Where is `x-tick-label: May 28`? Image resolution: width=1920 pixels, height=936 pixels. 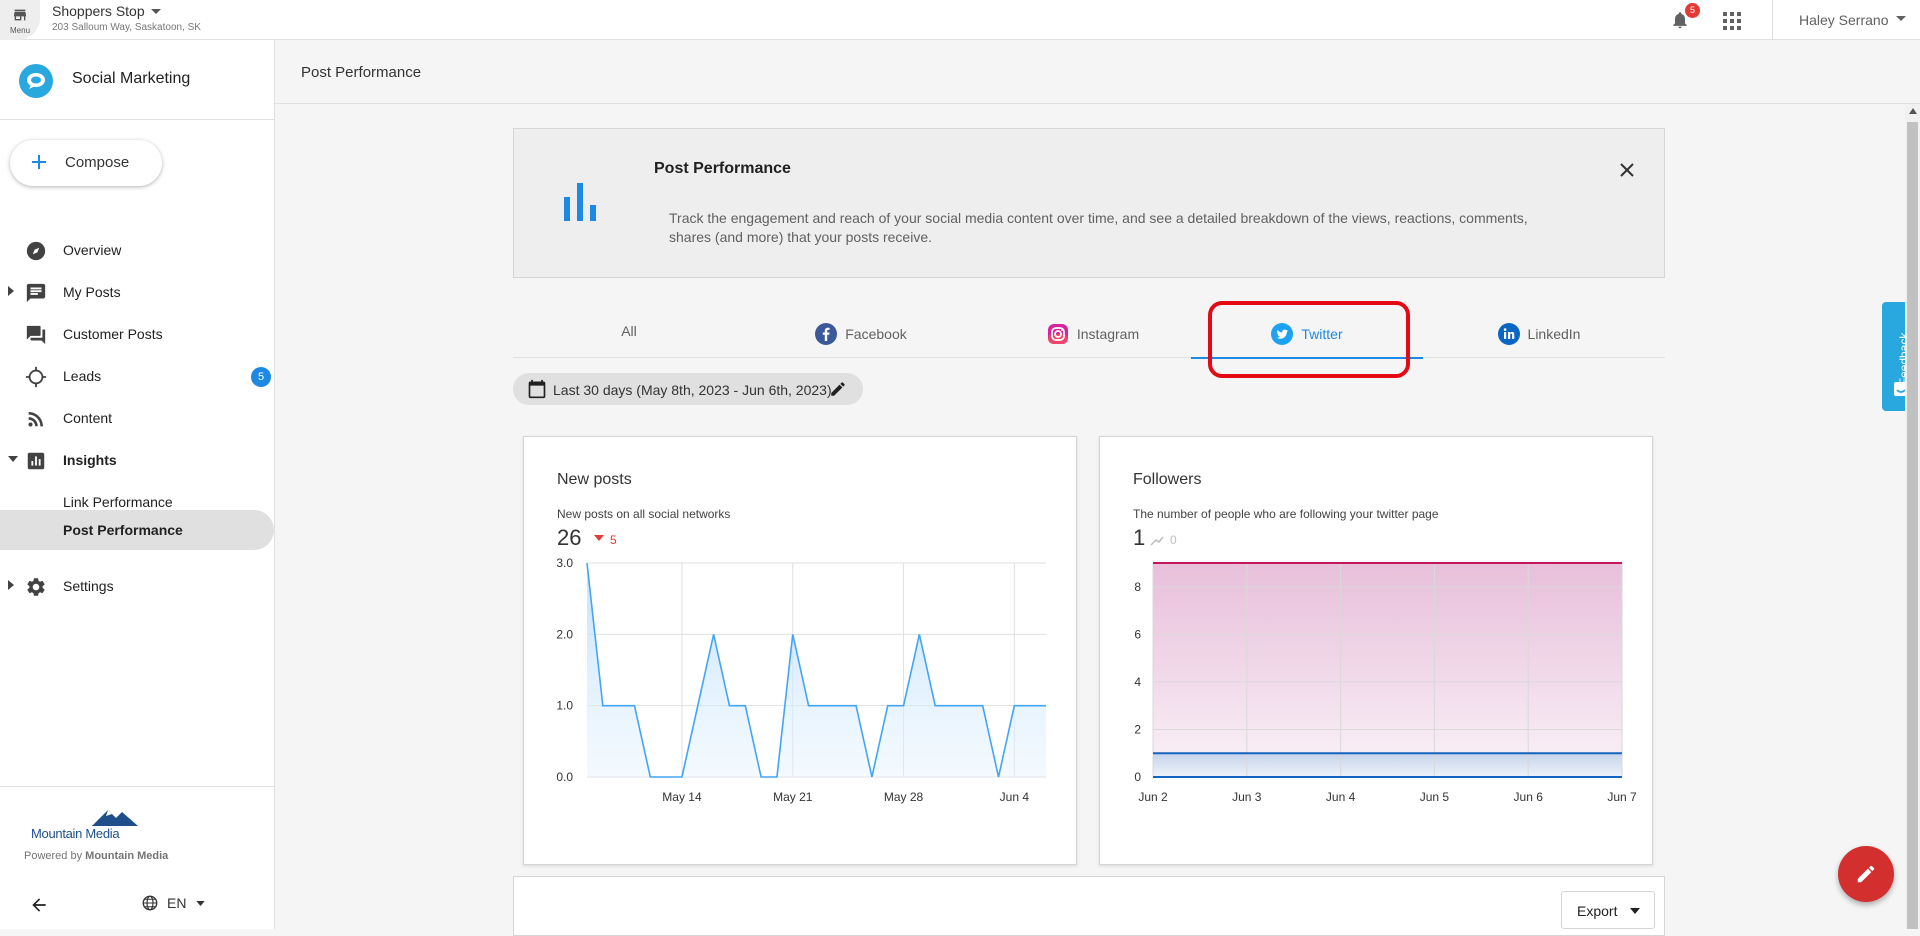
x-tick-label: May 28 is located at coordinates (904, 797).